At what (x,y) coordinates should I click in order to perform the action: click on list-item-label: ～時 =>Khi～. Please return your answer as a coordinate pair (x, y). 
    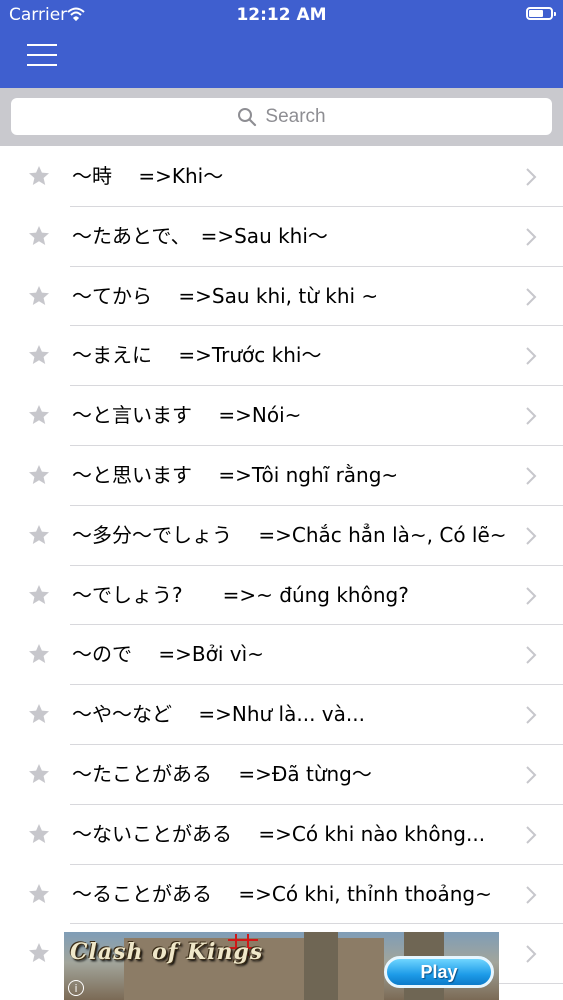
    Looking at the image, I should click on (148, 176).